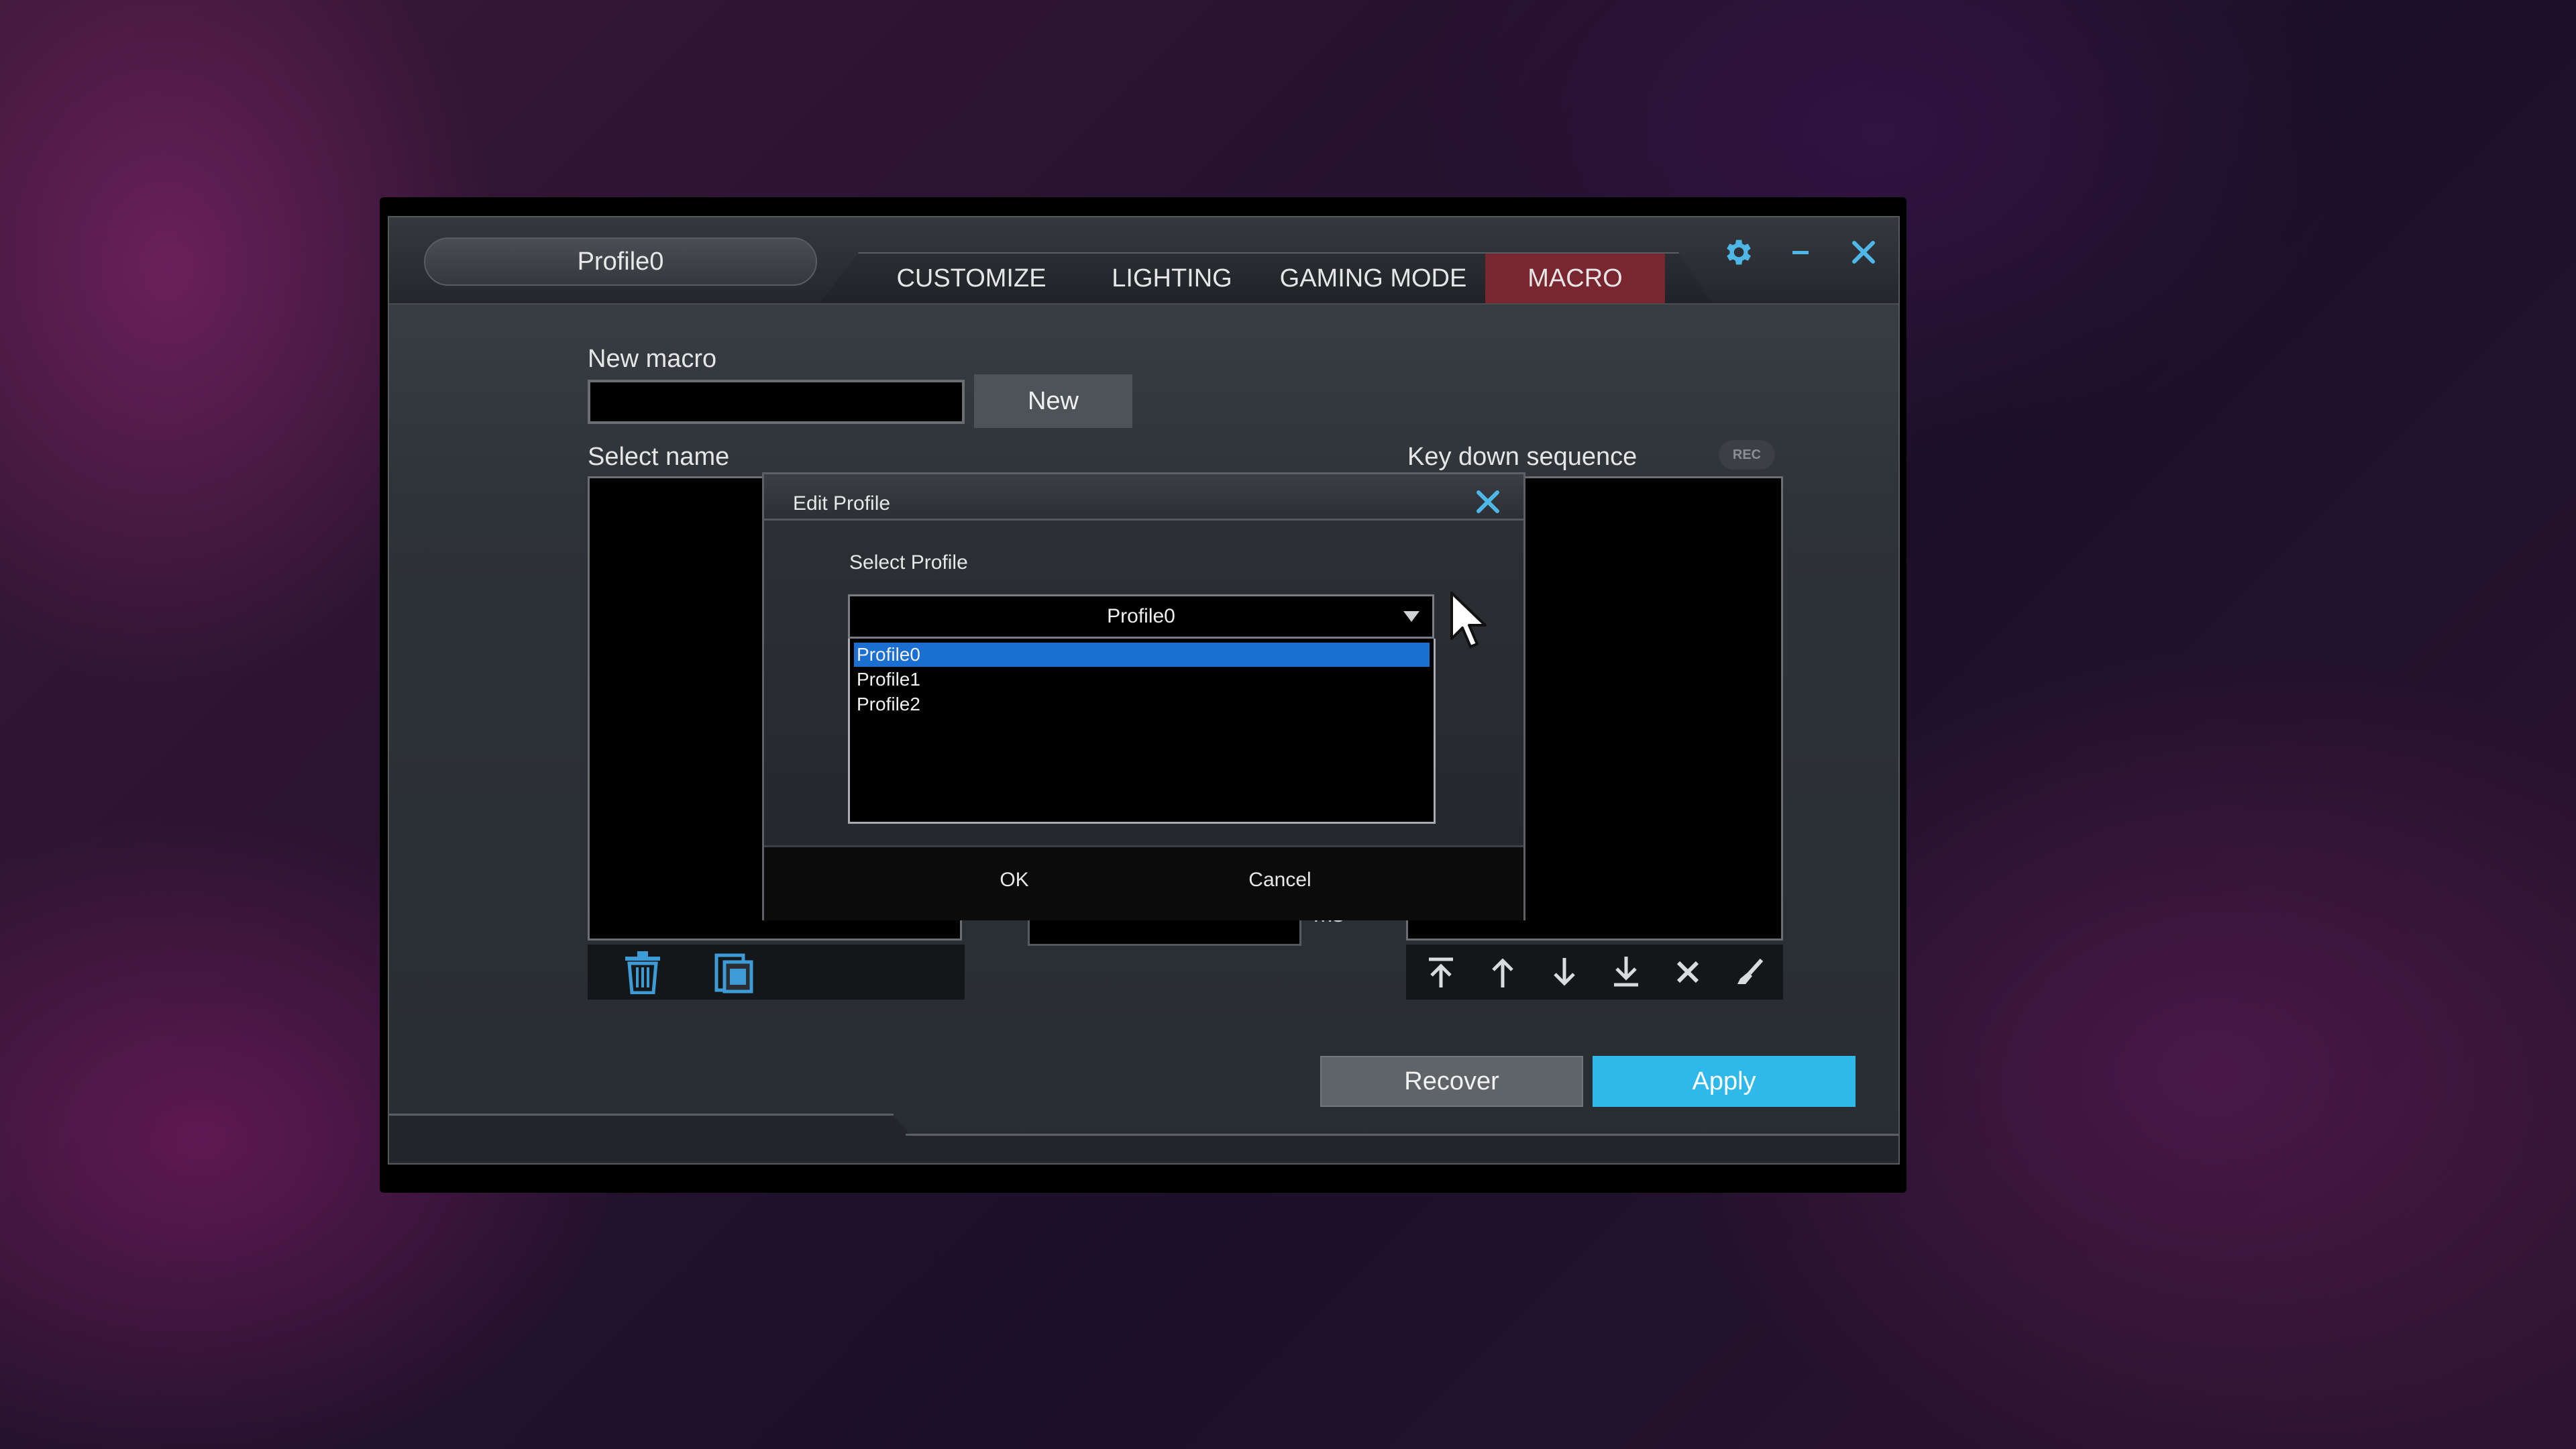  Describe the element at coordinates (971, 278) in the screenshot. I see `tab-customize: CUSTOMIZE` at that location.